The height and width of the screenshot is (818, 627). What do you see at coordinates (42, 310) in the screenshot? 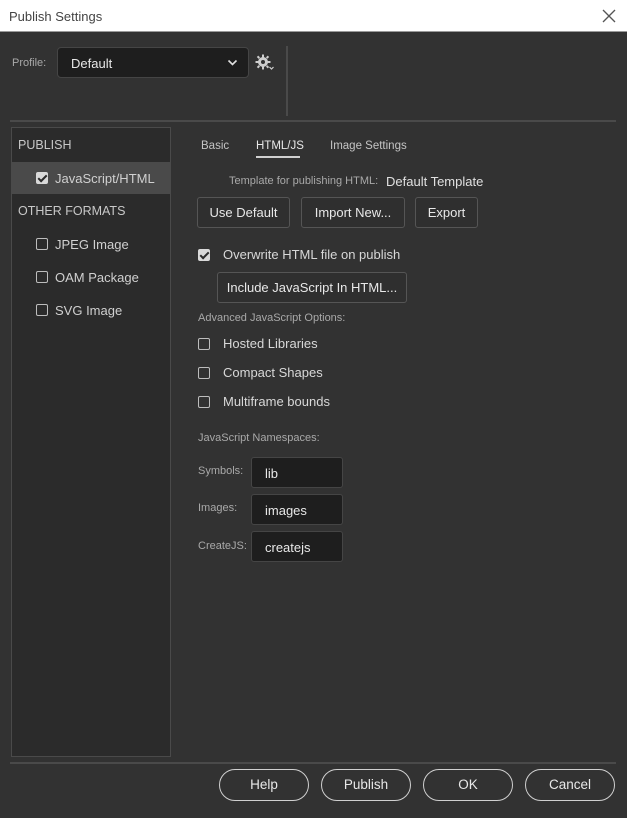
I see `svg-image-checkbox` at bounding box center [42, 310].